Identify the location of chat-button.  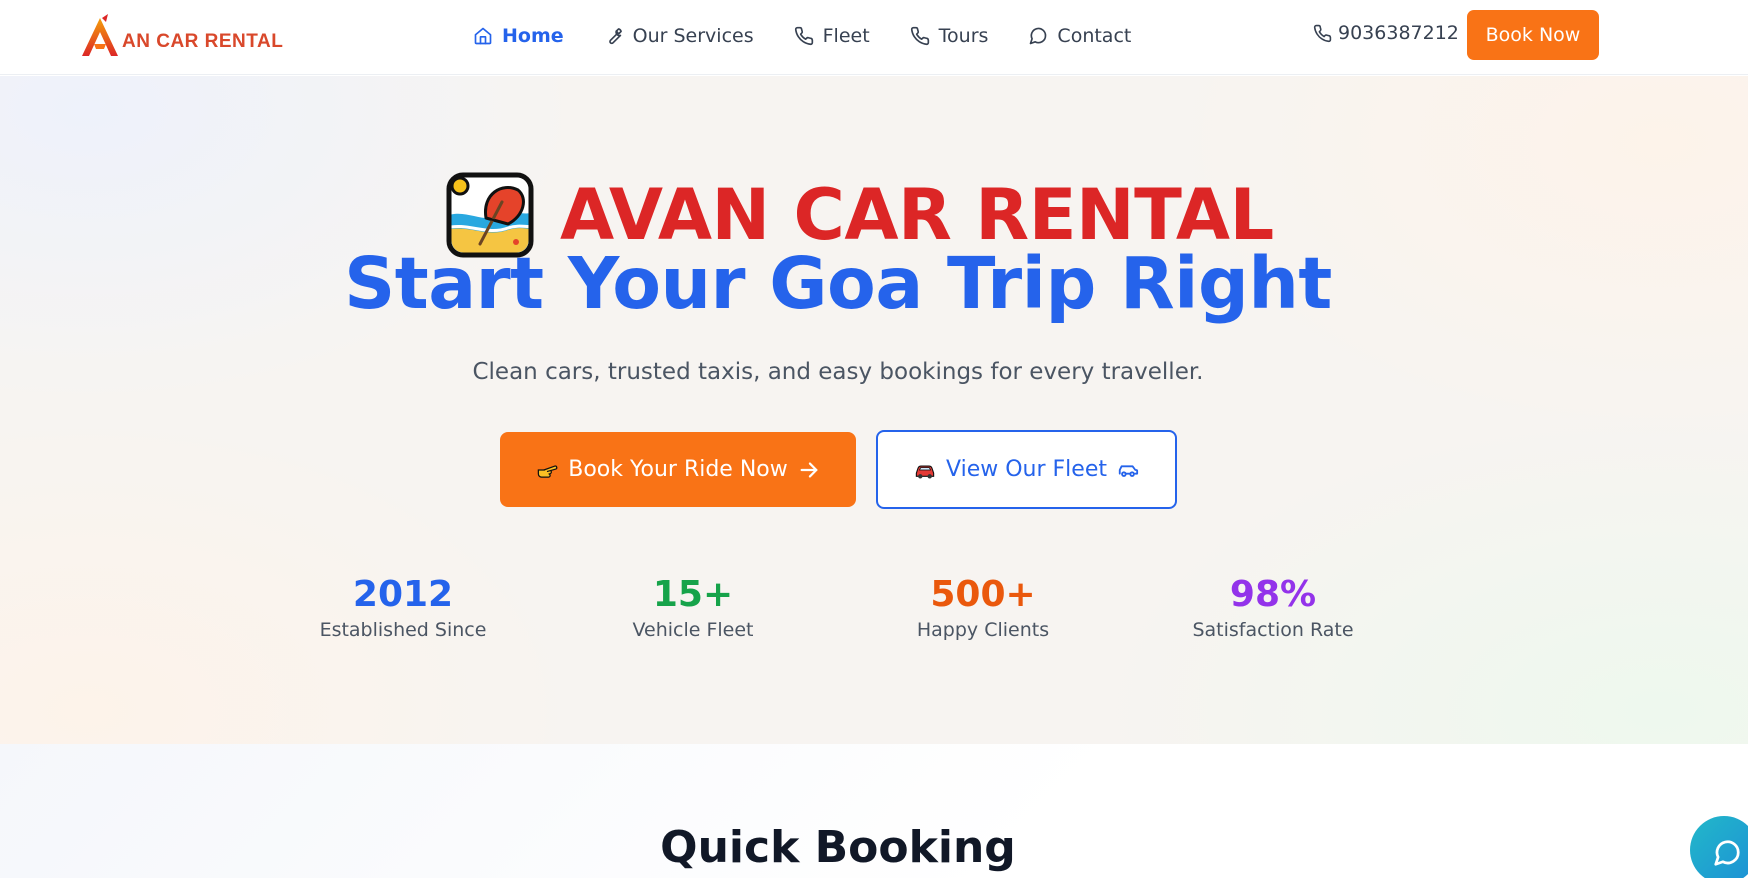
(1719, 847).